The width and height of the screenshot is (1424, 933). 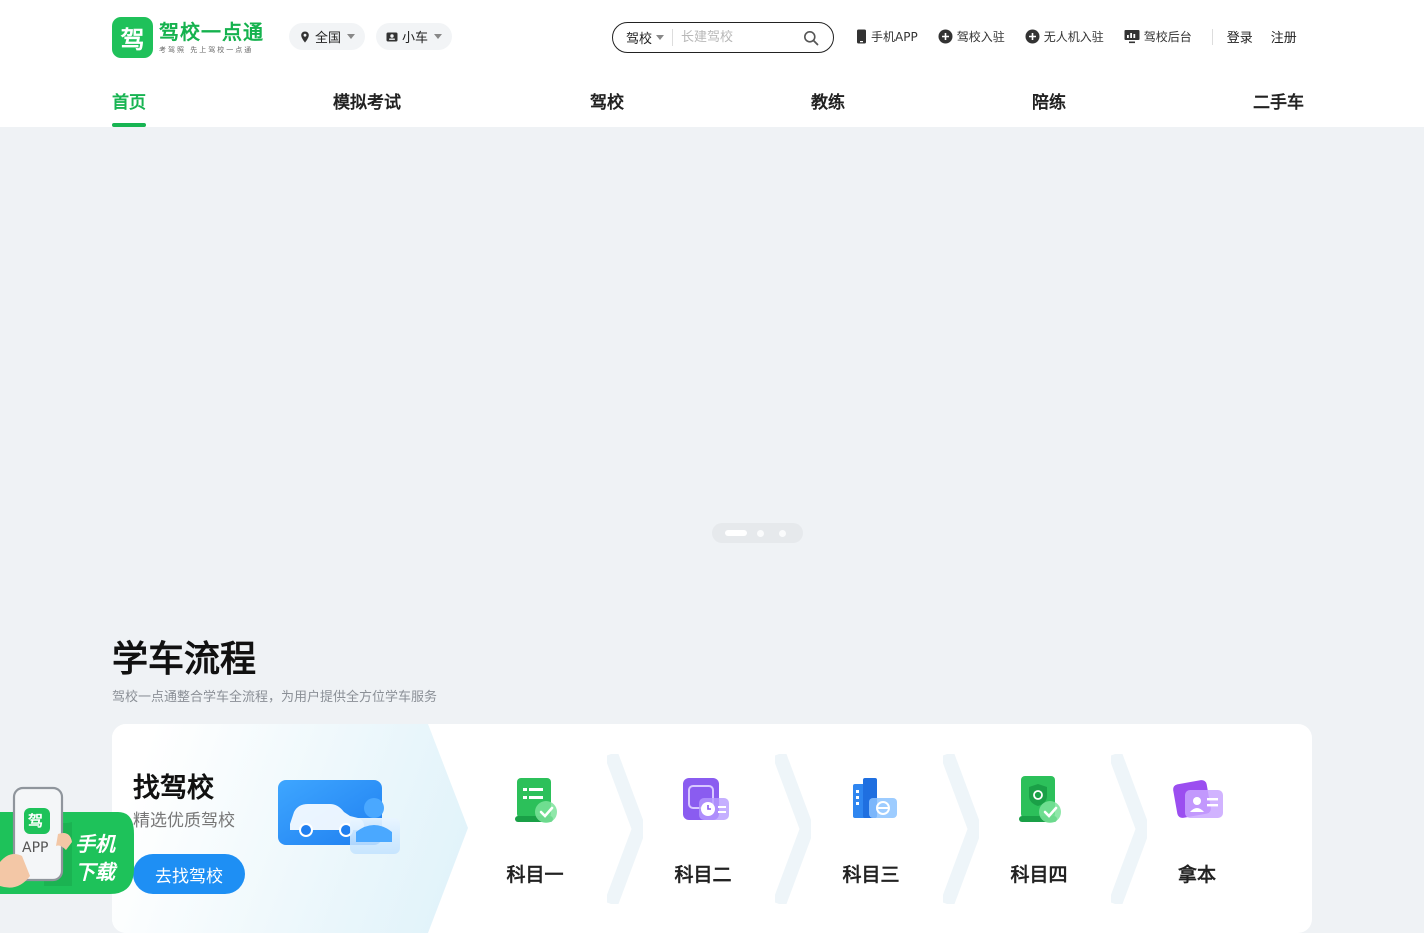 What do you see at coordinates (1197, 829) in the screenshot?
I see `step-get-license: 拿本` at bounding box center [1197, 829].